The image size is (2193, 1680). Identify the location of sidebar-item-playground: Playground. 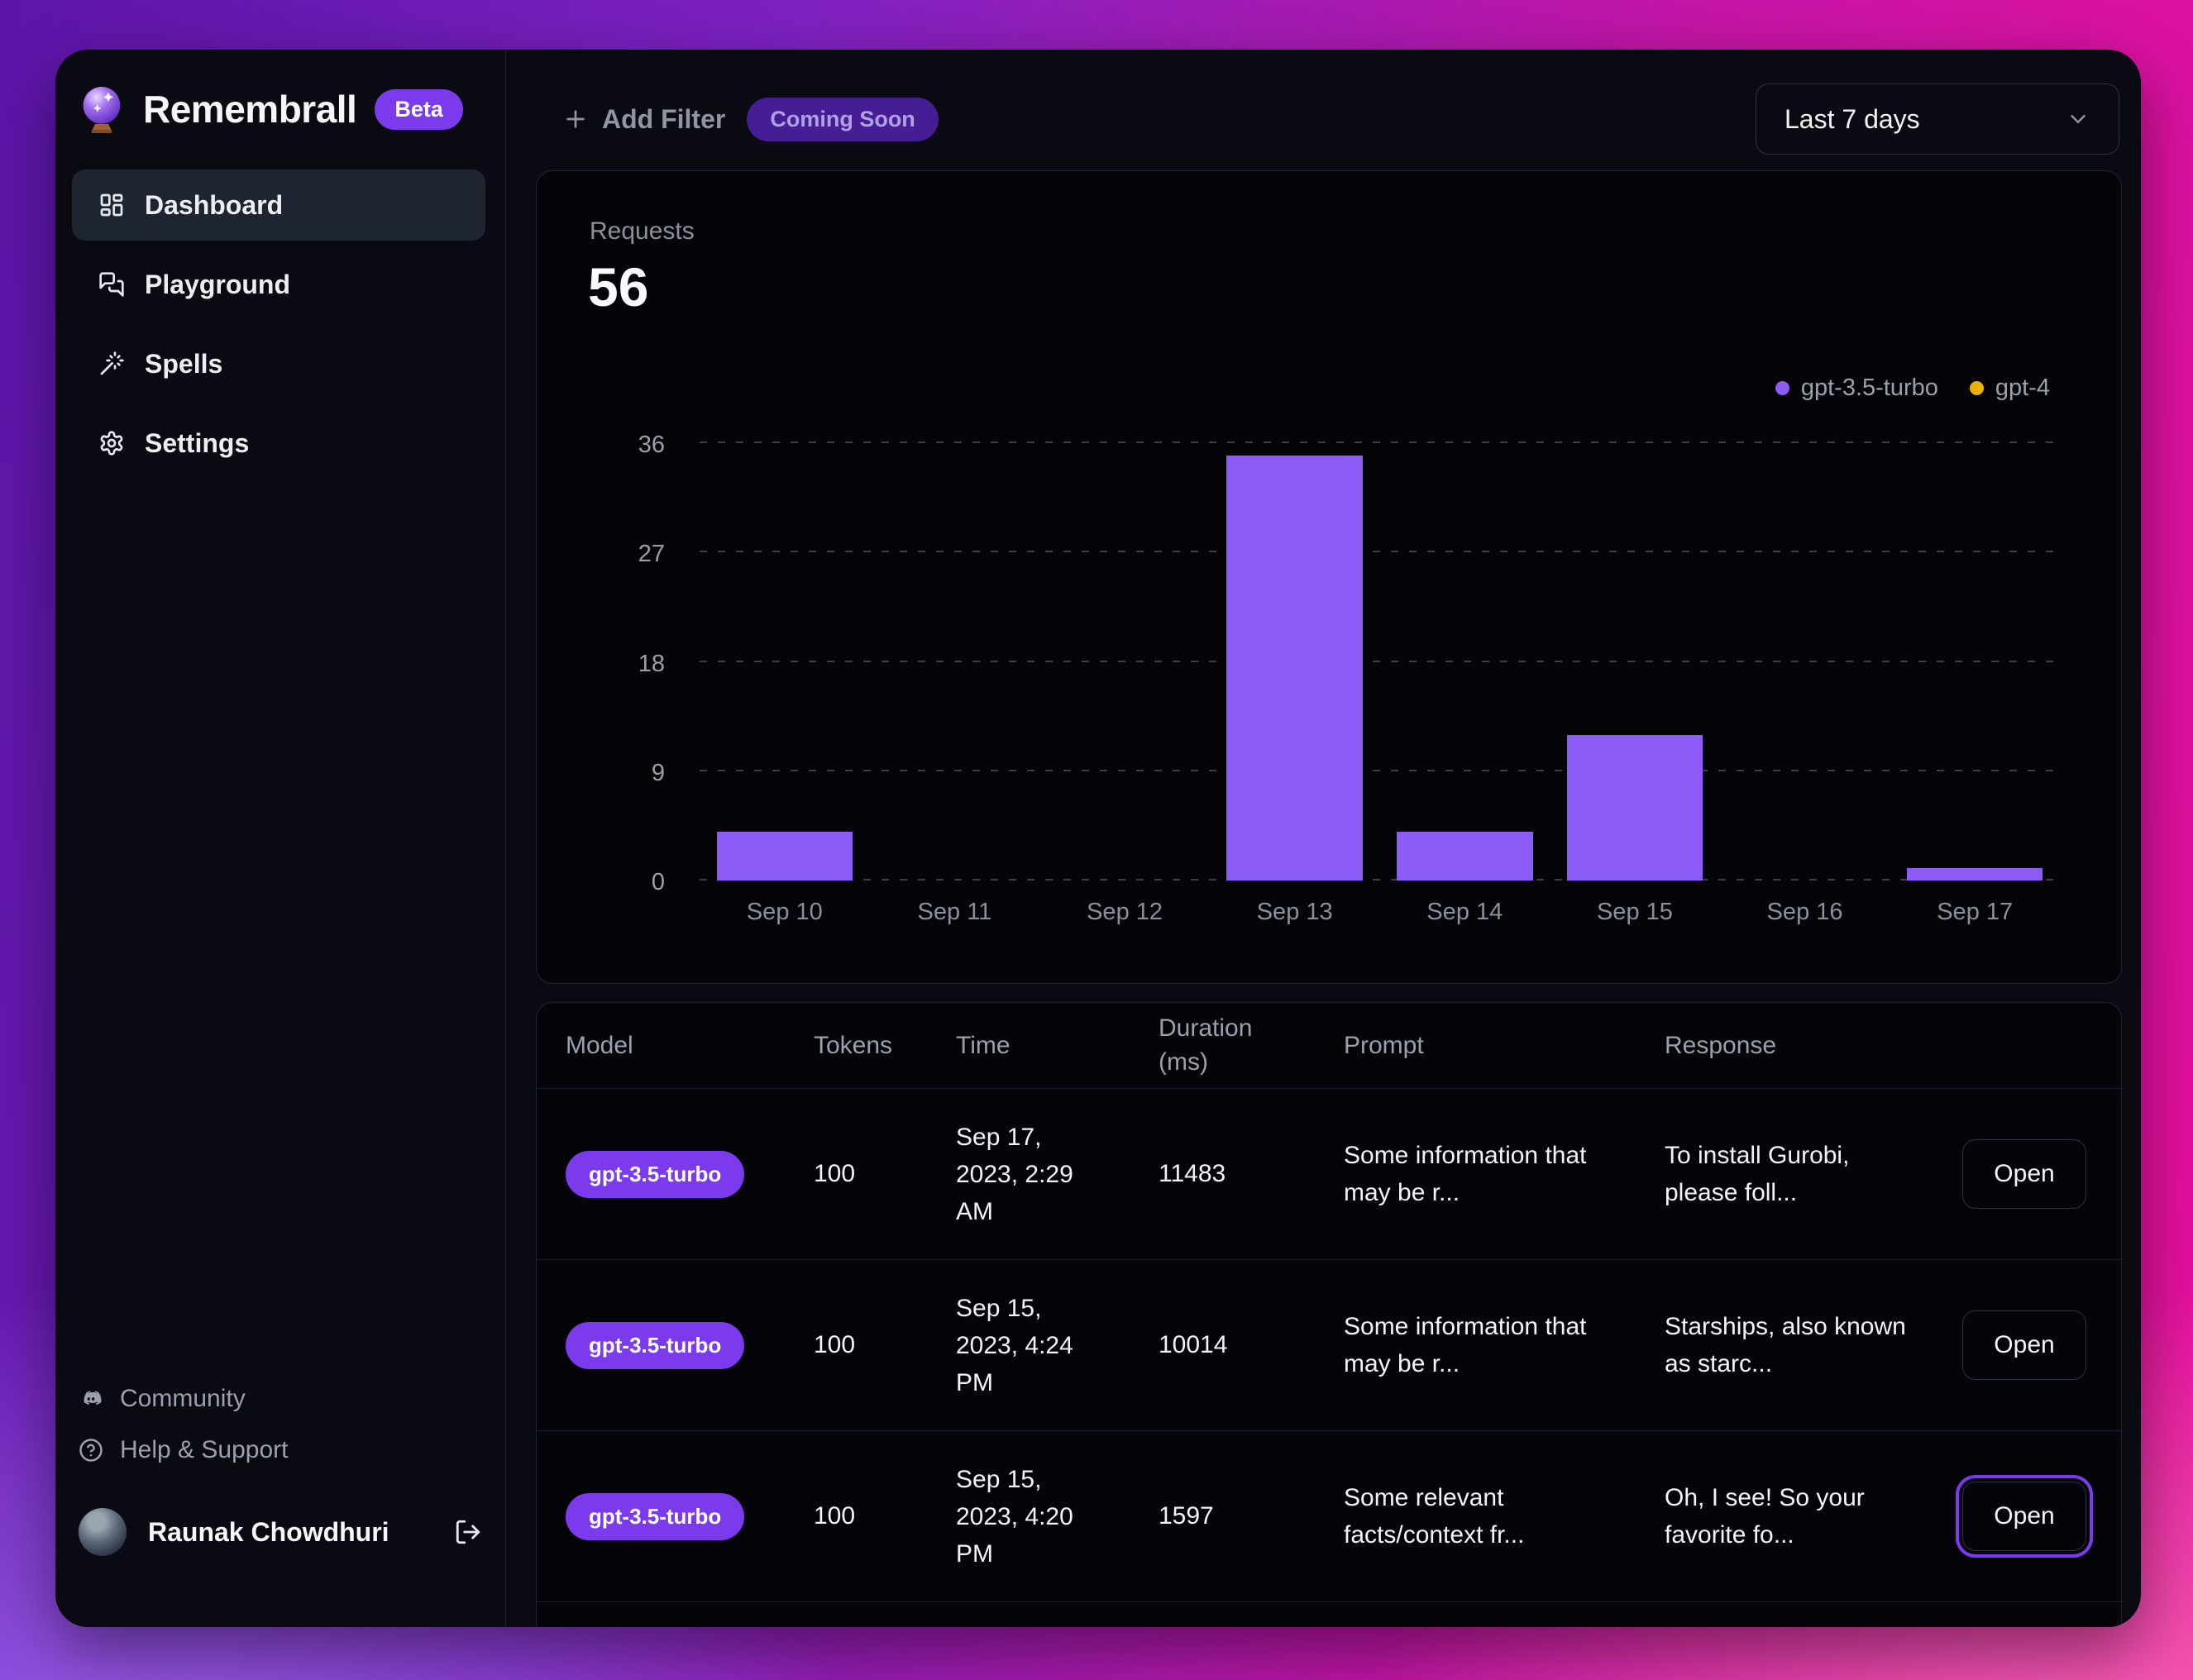
(278, 284).